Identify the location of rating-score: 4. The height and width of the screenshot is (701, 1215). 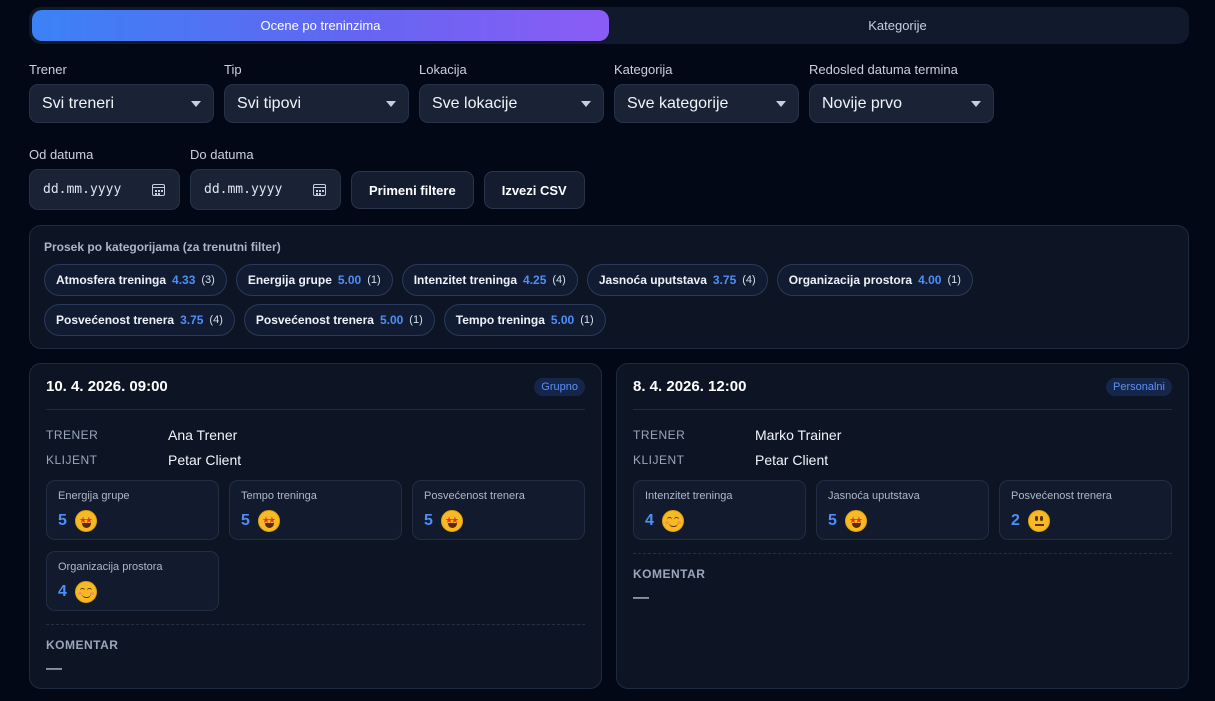
(62, 591).